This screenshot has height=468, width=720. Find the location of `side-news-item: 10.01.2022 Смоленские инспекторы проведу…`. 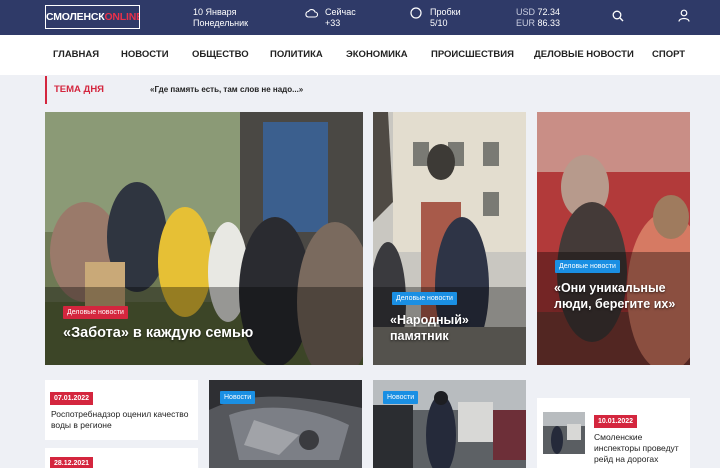

side-news-item: 10.01.2022 Смоленские инспекторы проведу… is located at coordinates (613, 433).